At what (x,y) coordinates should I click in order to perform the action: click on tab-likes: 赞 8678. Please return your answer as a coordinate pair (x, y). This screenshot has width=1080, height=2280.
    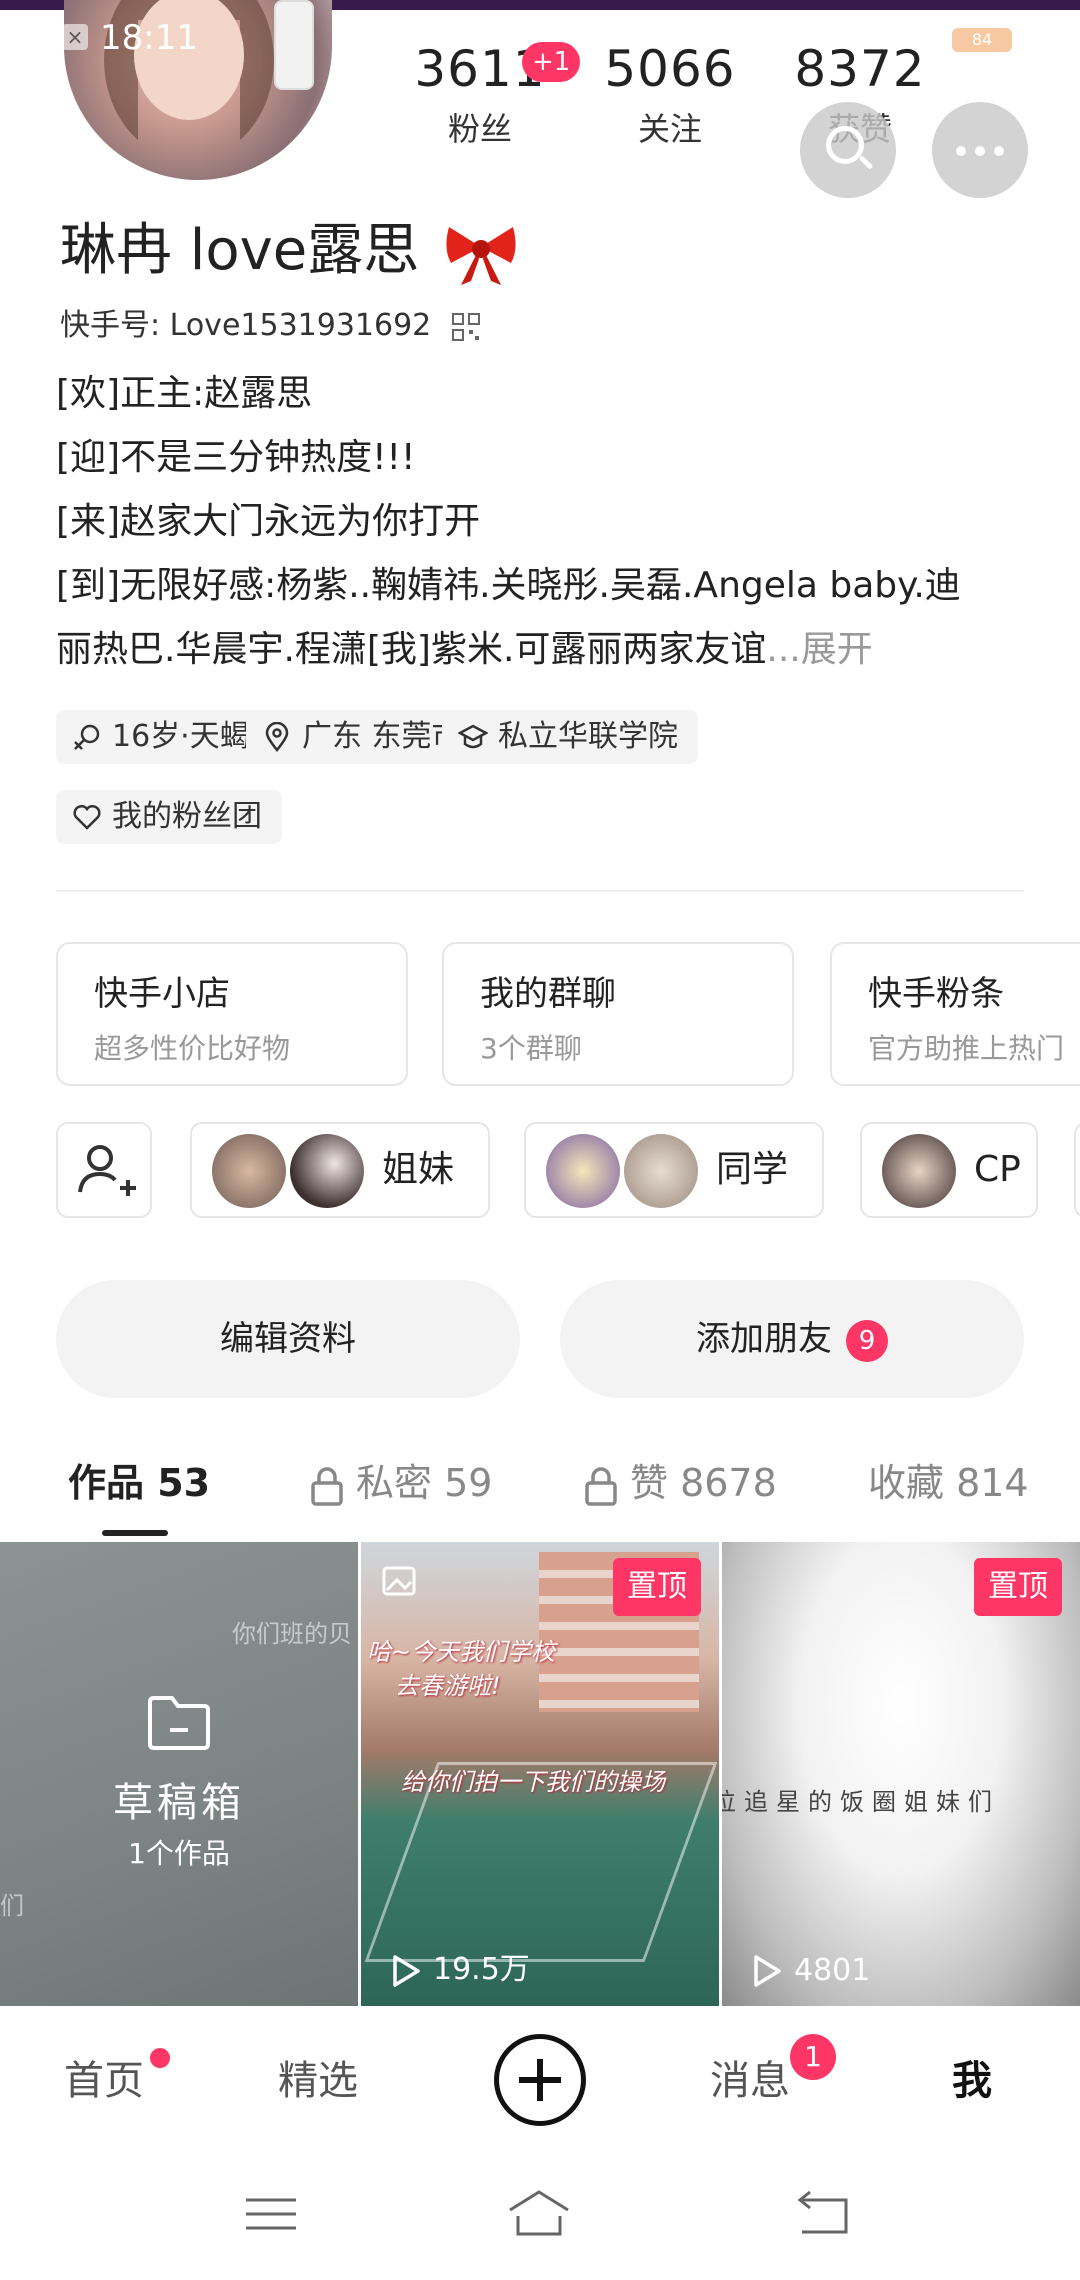
    Looking at the image, I should click on (680, 1483).